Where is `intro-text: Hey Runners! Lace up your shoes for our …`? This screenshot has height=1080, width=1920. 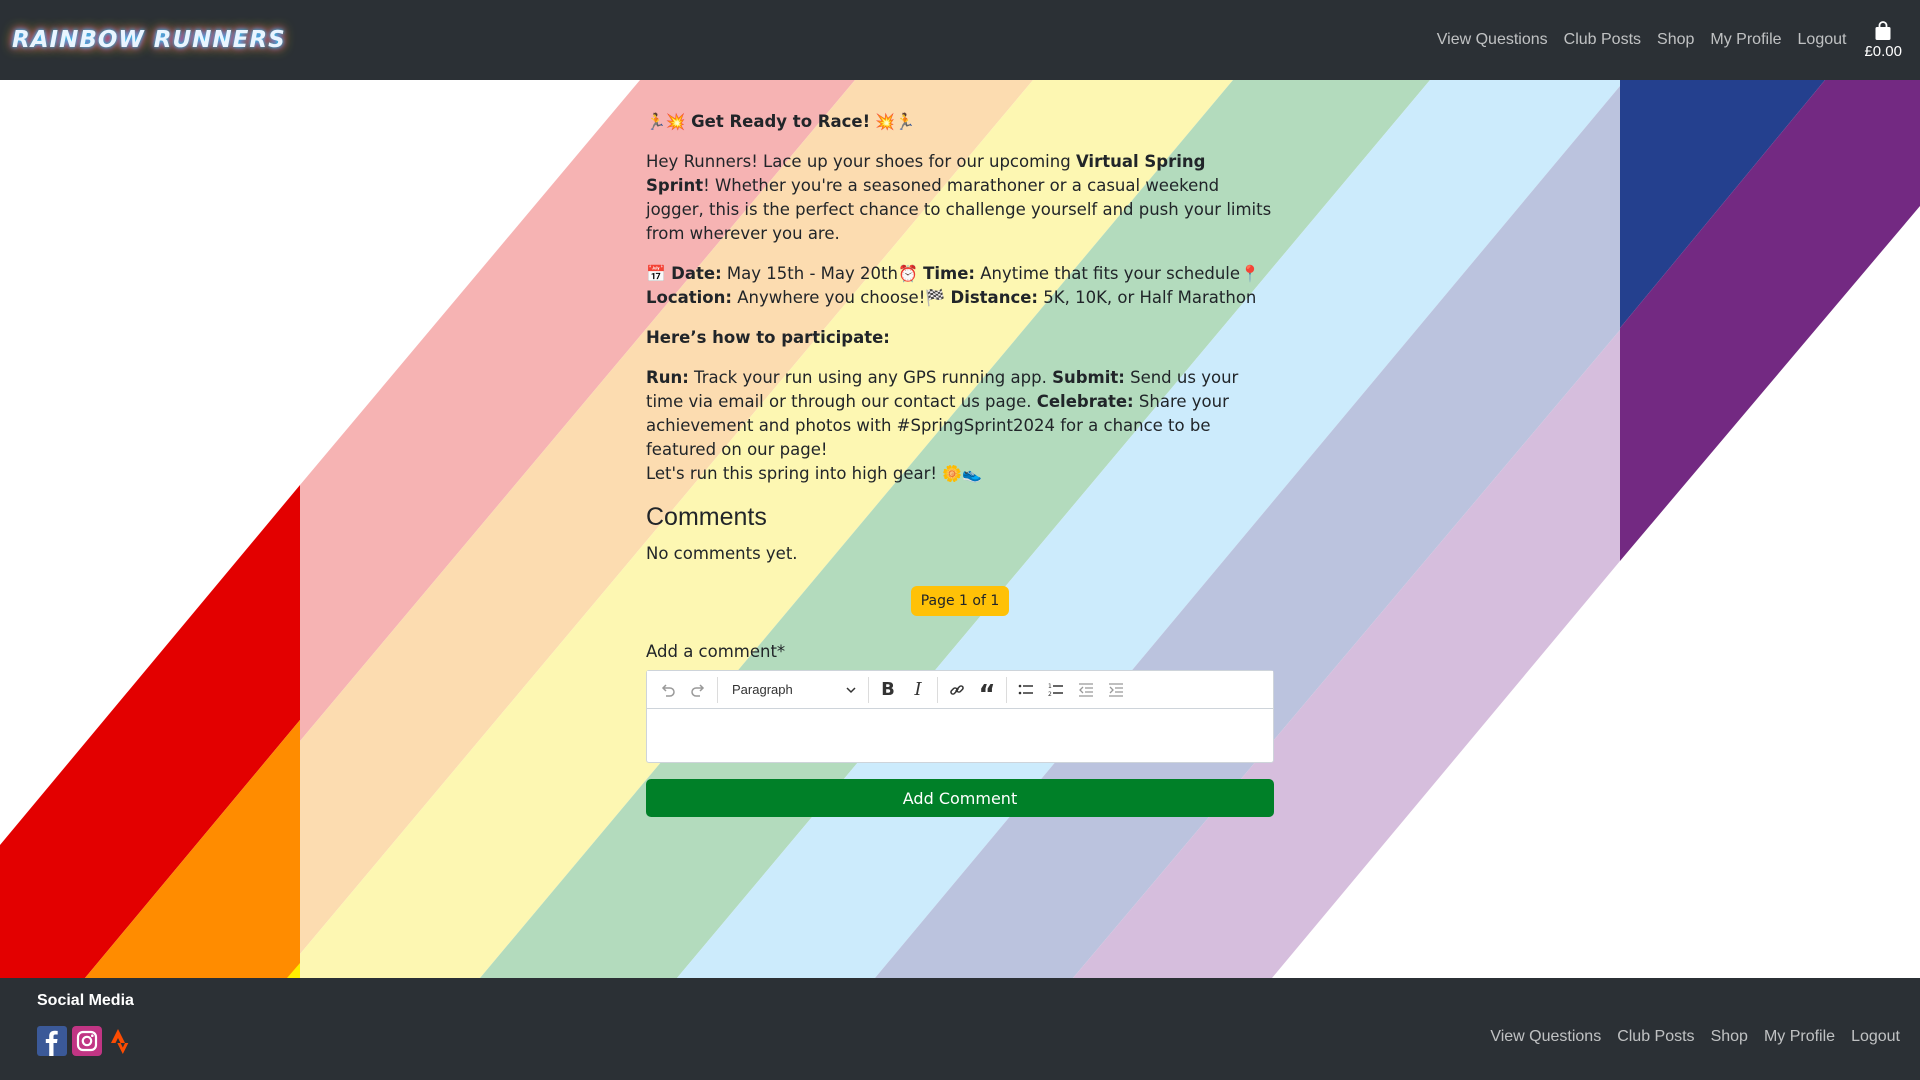 intro-text: Hey Runners! Lace up your shoes for our … is located at coordinates (861, 161).